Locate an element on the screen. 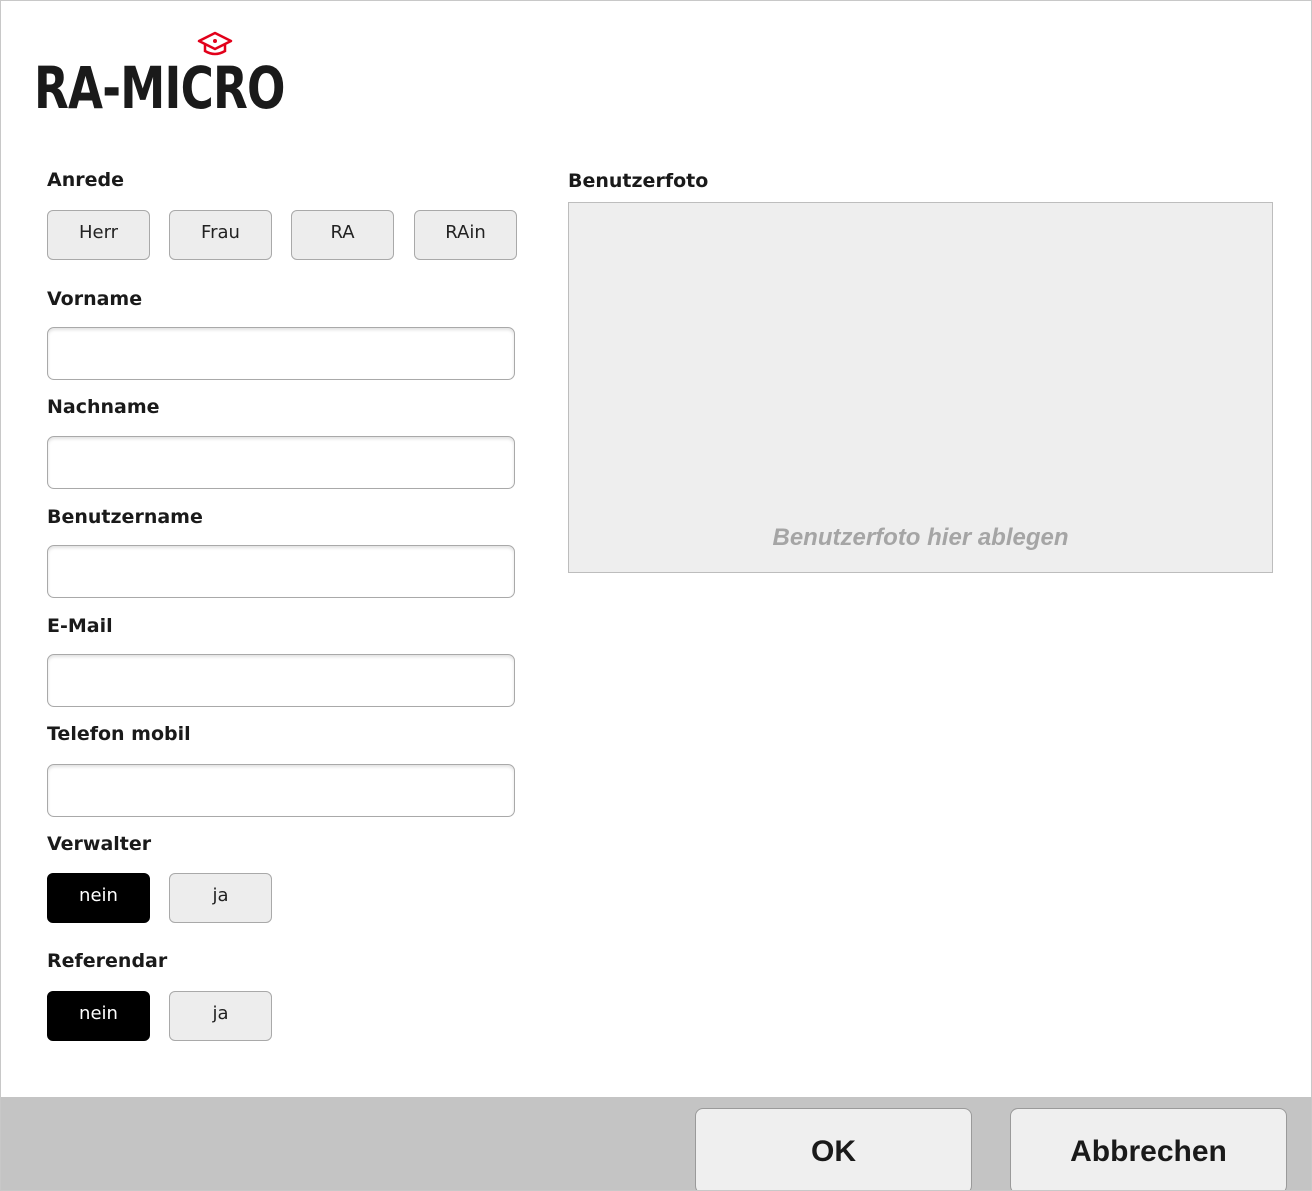 The image size is (1312, 1191). benutzername-input is located at coordinates (281, 571).